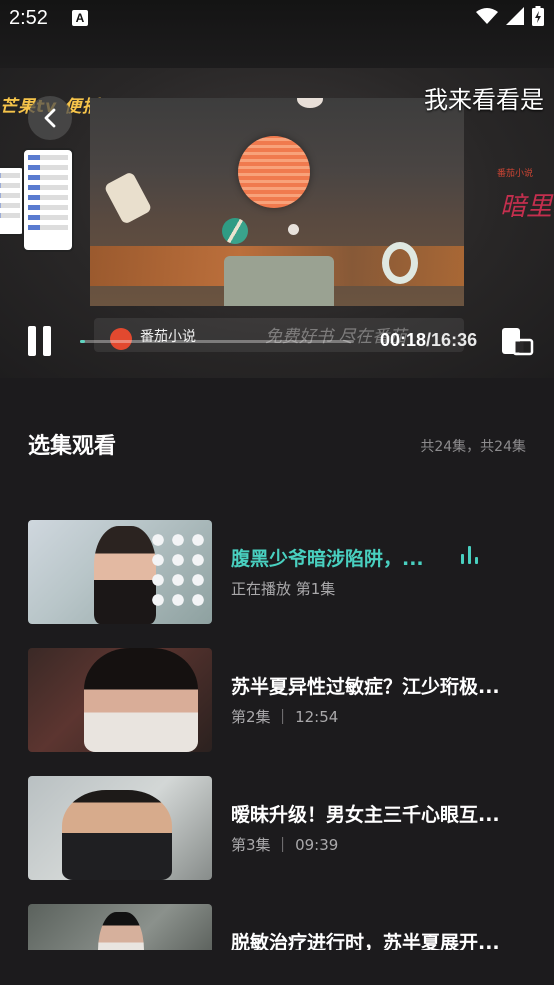  What do you see at coordinates (31, 341) in the screenshot?
I see `pause-icon` at bounding box center [31, 341].